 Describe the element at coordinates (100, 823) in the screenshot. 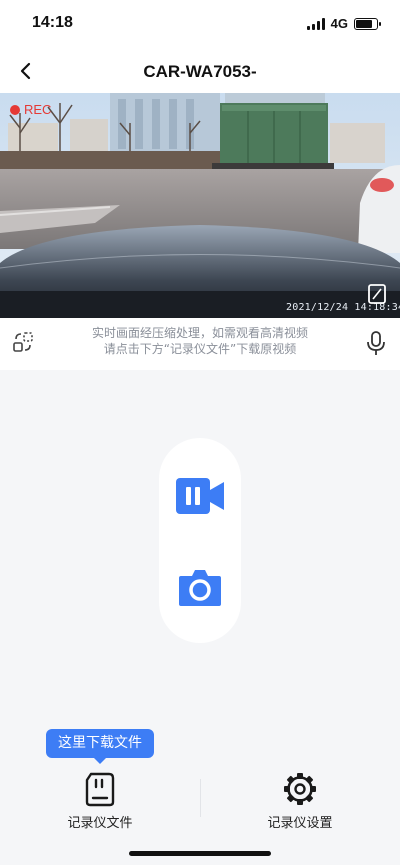

I see `tab-label: 记录仪文件` at that location.